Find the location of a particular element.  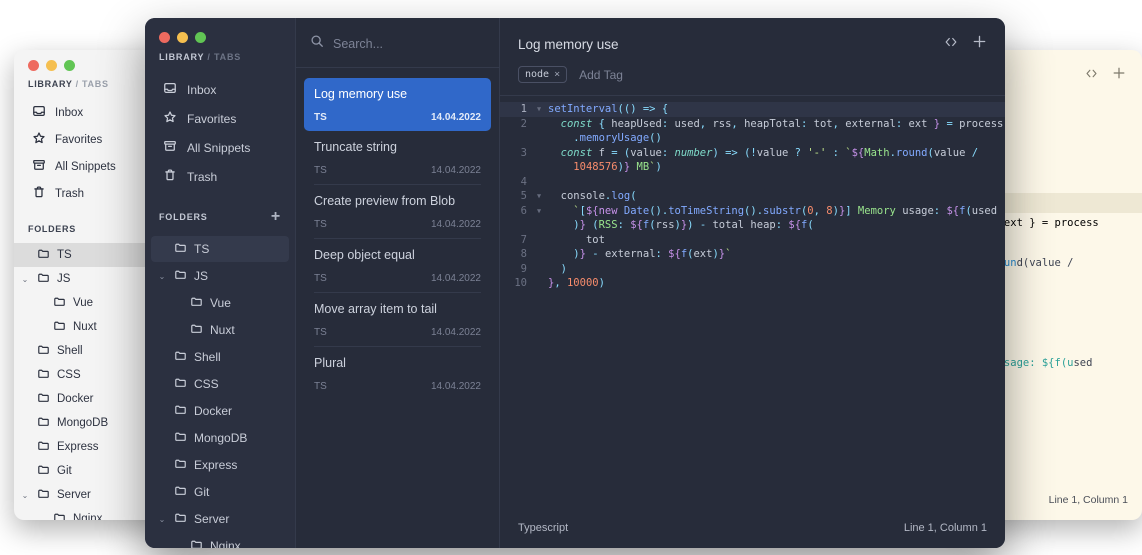

code-line: .memoryUsage() is located at coordinates (752, 138).